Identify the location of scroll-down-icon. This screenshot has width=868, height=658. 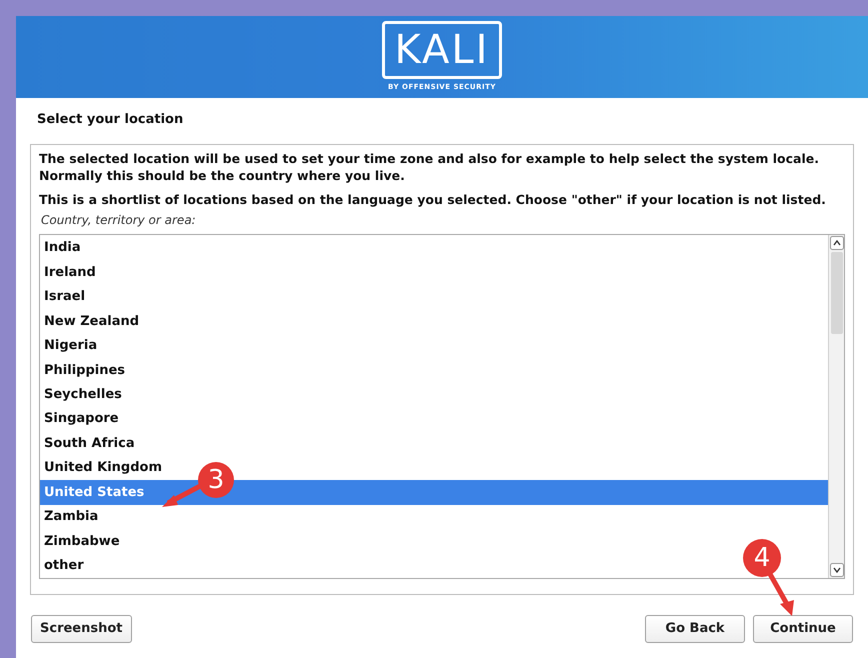
(837, 570).